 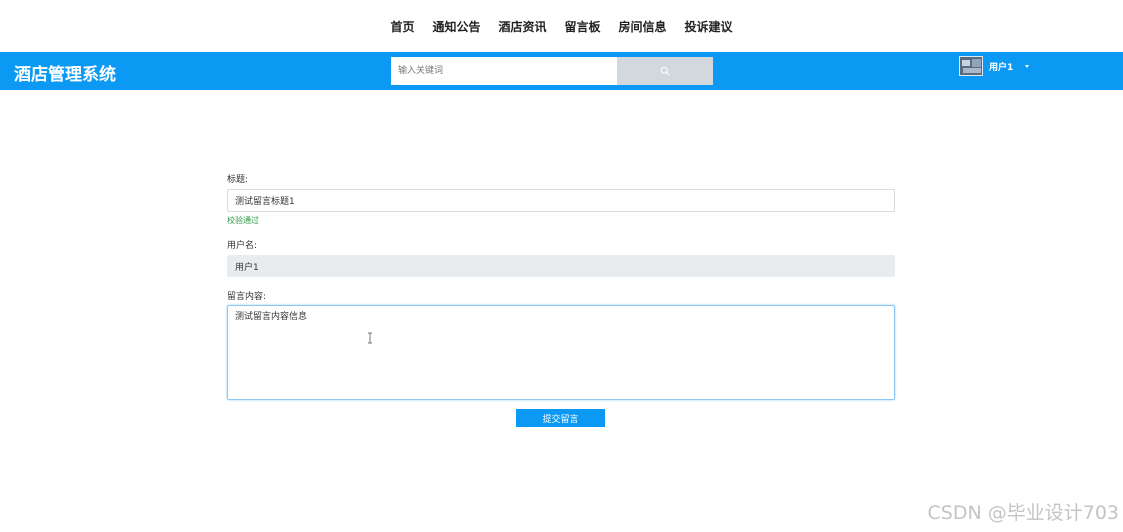 I want to click on submit-message-button: 提交留言, so click(x=560, y=418).